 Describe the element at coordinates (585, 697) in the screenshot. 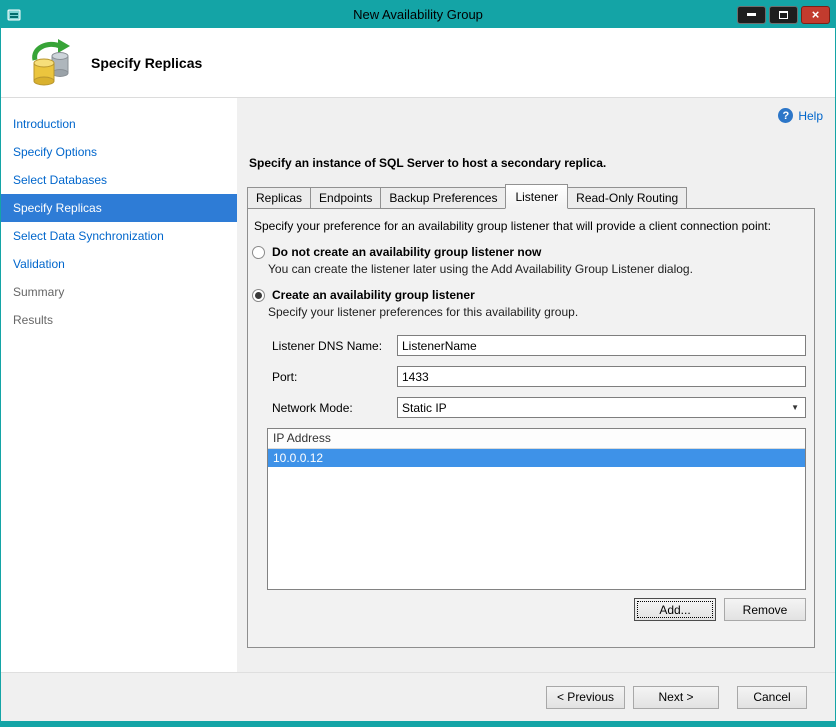

I see `previous-button: < Previous` at that location.